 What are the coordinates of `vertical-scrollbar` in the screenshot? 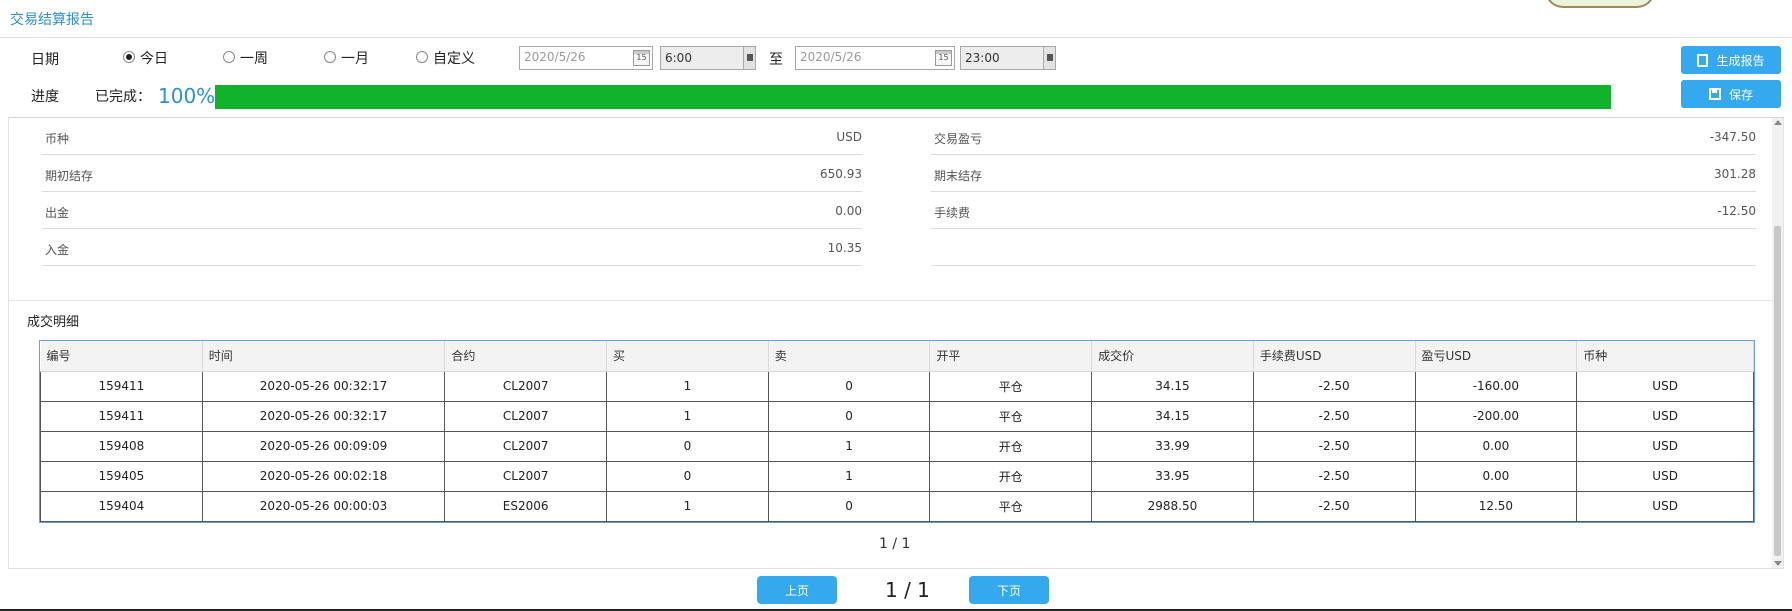 It's located at (1777, 343).